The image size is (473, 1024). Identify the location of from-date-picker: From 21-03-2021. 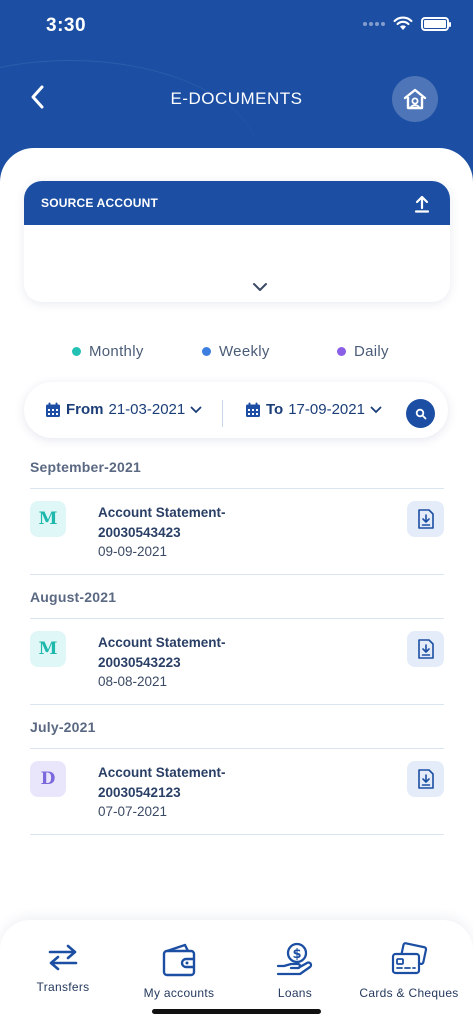
(123, 409).